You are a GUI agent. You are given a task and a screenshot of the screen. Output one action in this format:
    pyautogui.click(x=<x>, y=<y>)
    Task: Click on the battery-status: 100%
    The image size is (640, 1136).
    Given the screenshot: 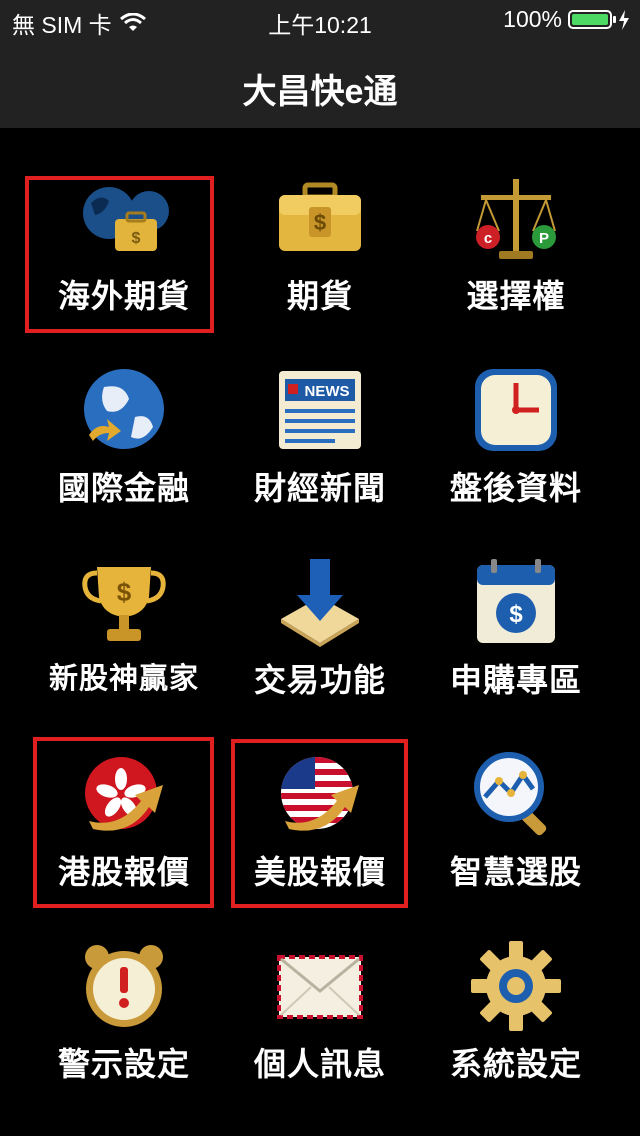 What is the action you would take?
    pyautogui.click(x=566, y=19)
    